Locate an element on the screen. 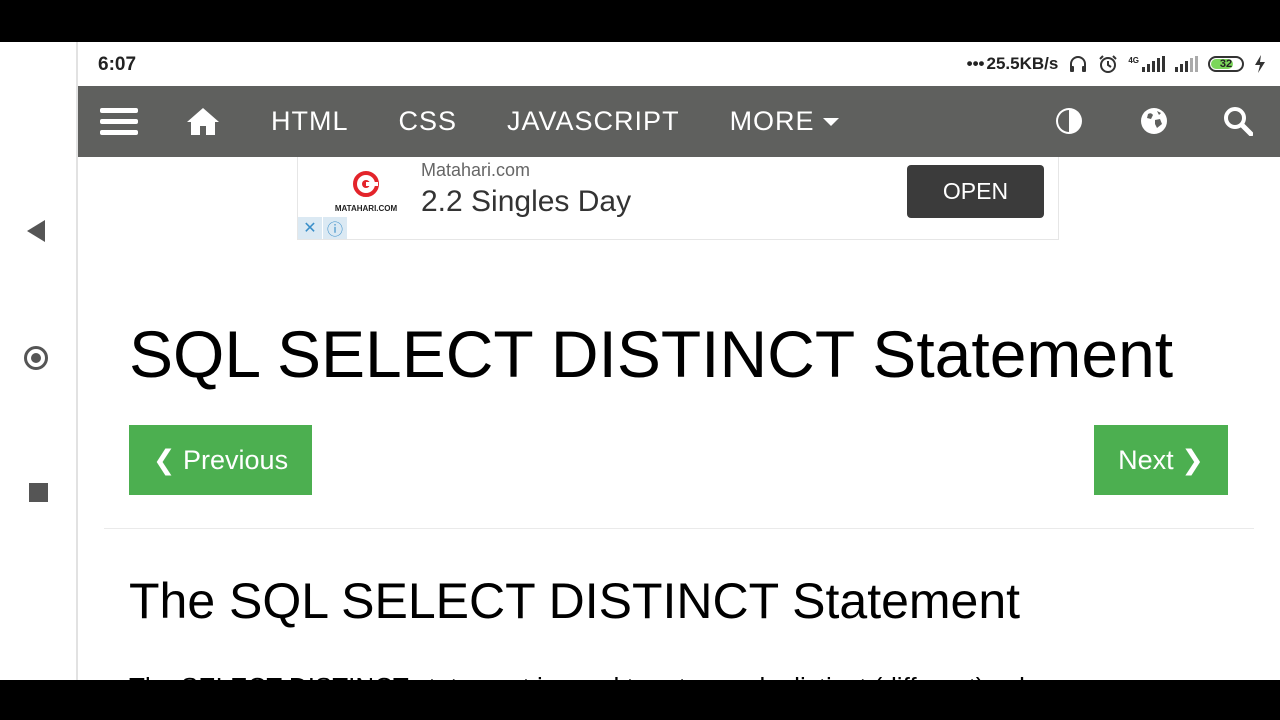 This screenshot has height=720, width=1280. divider is located at coordinates (679, 528).